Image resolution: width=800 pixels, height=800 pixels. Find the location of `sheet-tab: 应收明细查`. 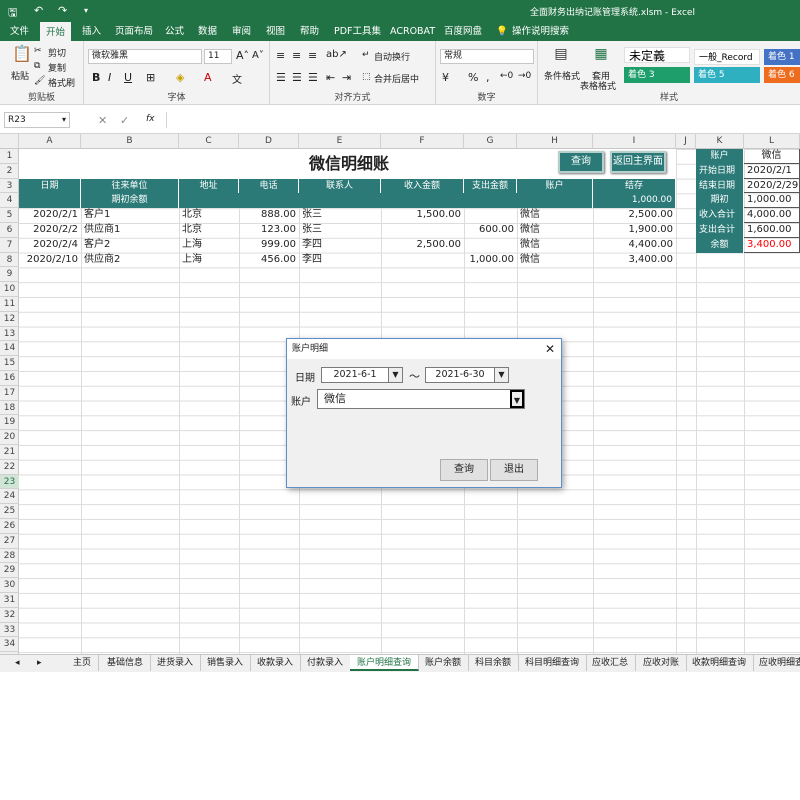

sheet-tab: 应收明细查 is located at coordinates (776, 663).